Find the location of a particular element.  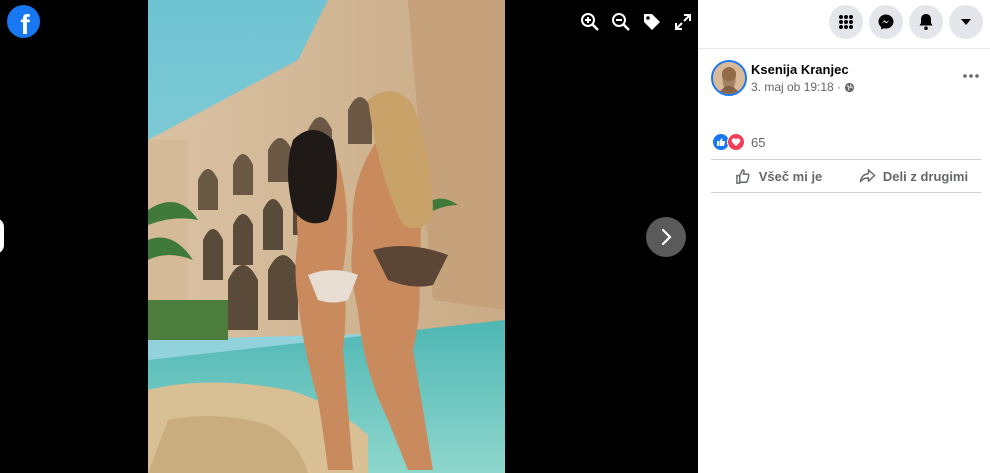

more-dots-icon is located at coordinates (971, 76).